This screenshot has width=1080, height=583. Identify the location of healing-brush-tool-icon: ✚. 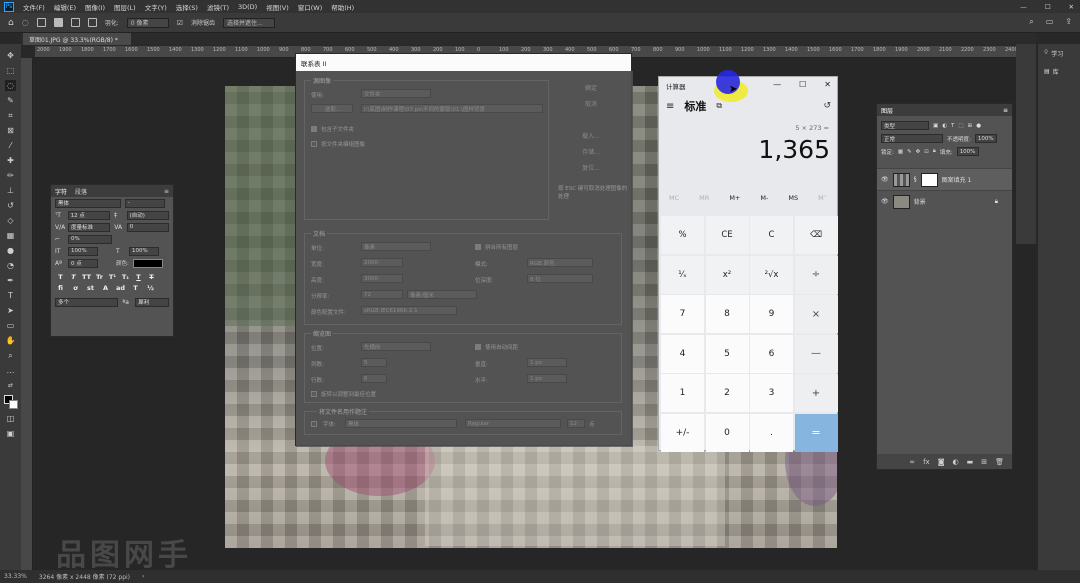
(10, 160).